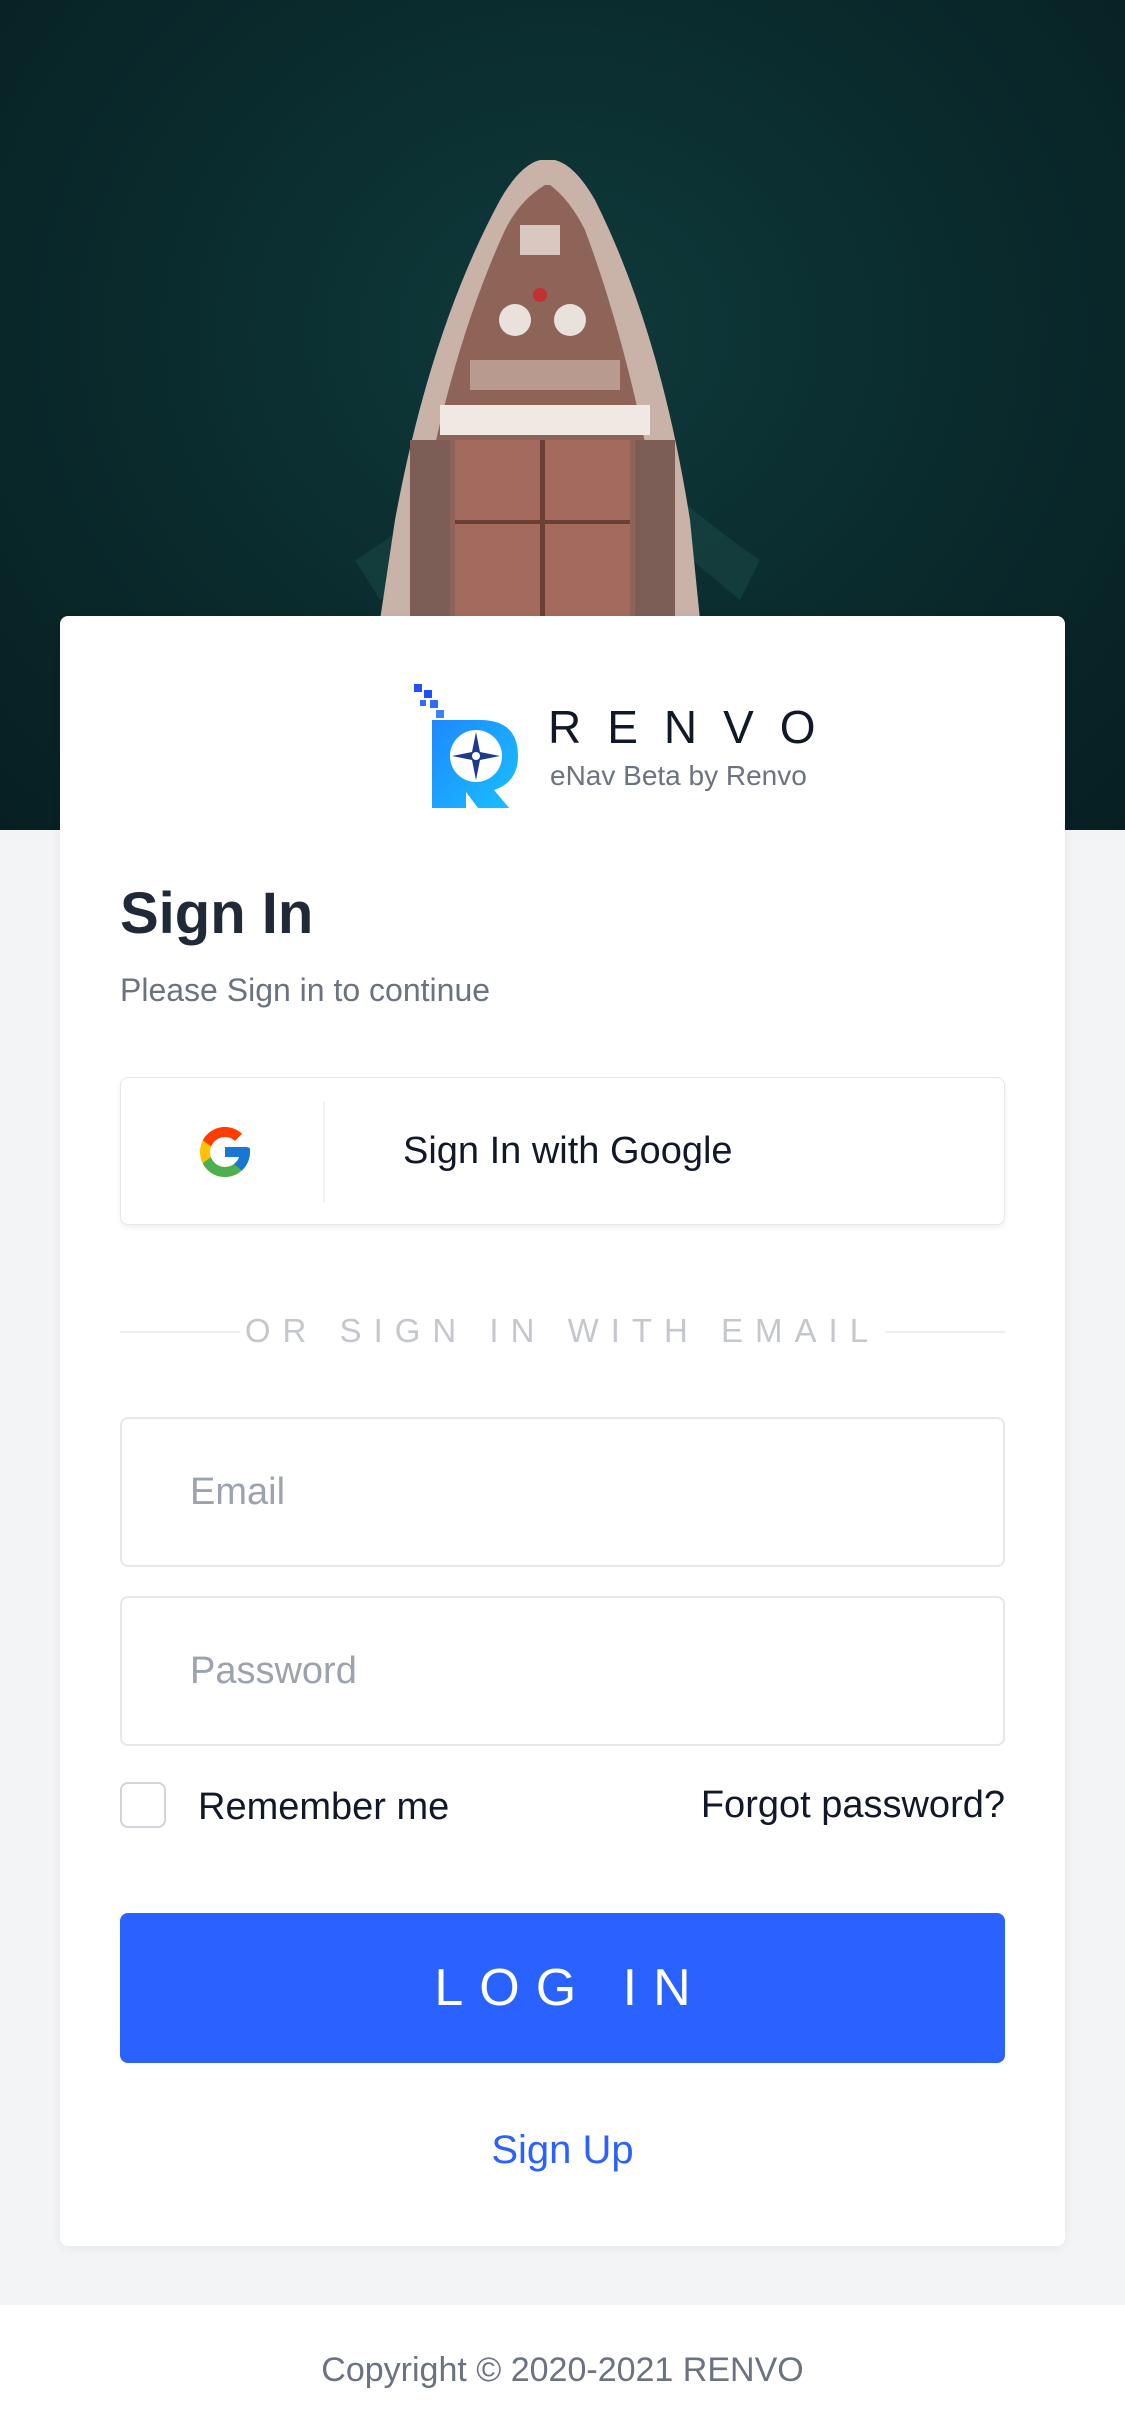 The height and width of the screenshot is (2436, 1125). I want to click on google-signin-button: Sign In with Google, so click(562, 1151).